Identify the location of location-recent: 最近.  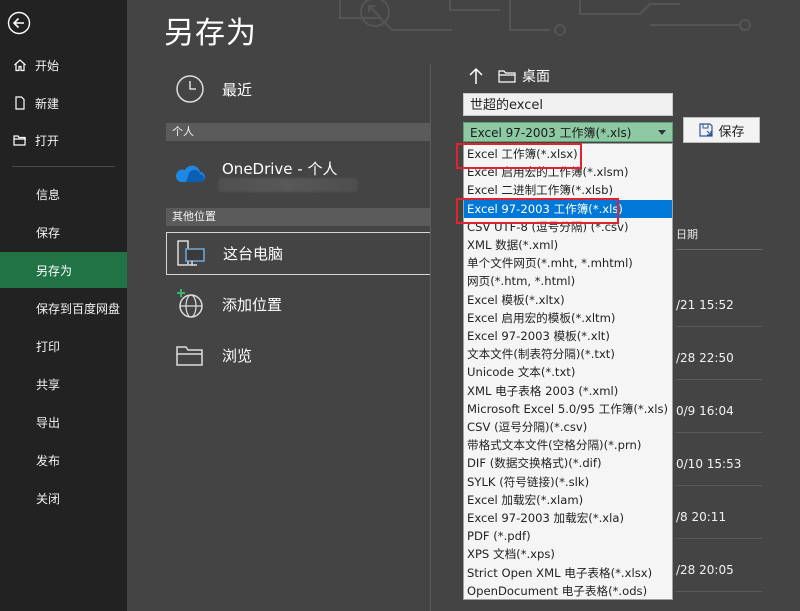
(298, 89).